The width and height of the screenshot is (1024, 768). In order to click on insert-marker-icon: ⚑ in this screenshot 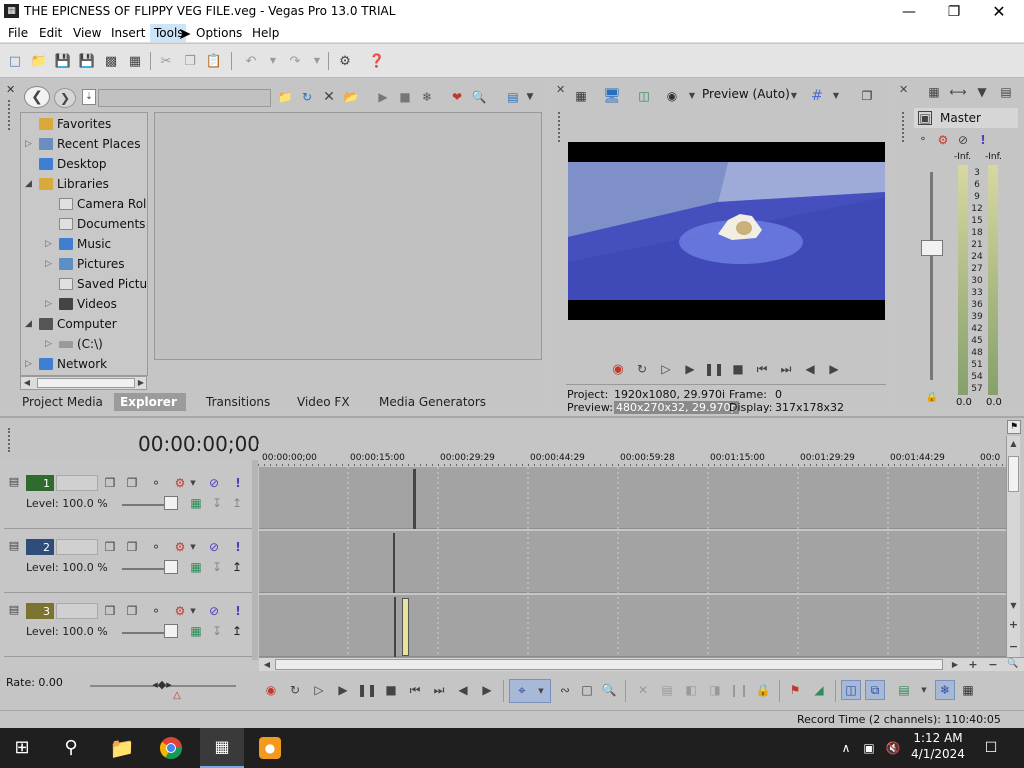, I will do `click(795, 690)`.